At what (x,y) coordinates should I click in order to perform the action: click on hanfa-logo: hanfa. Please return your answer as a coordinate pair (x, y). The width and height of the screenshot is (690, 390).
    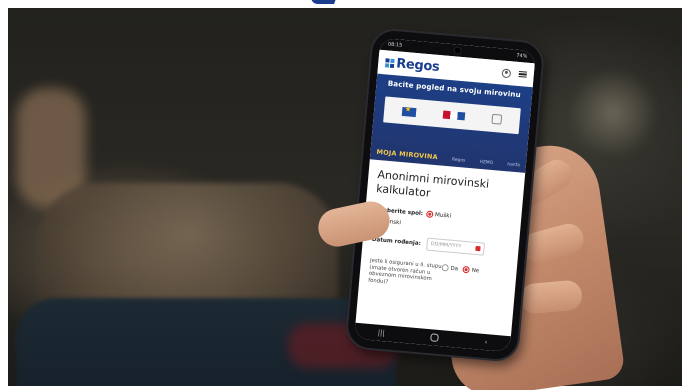
    Looking at the image, I should click on (514, 165).